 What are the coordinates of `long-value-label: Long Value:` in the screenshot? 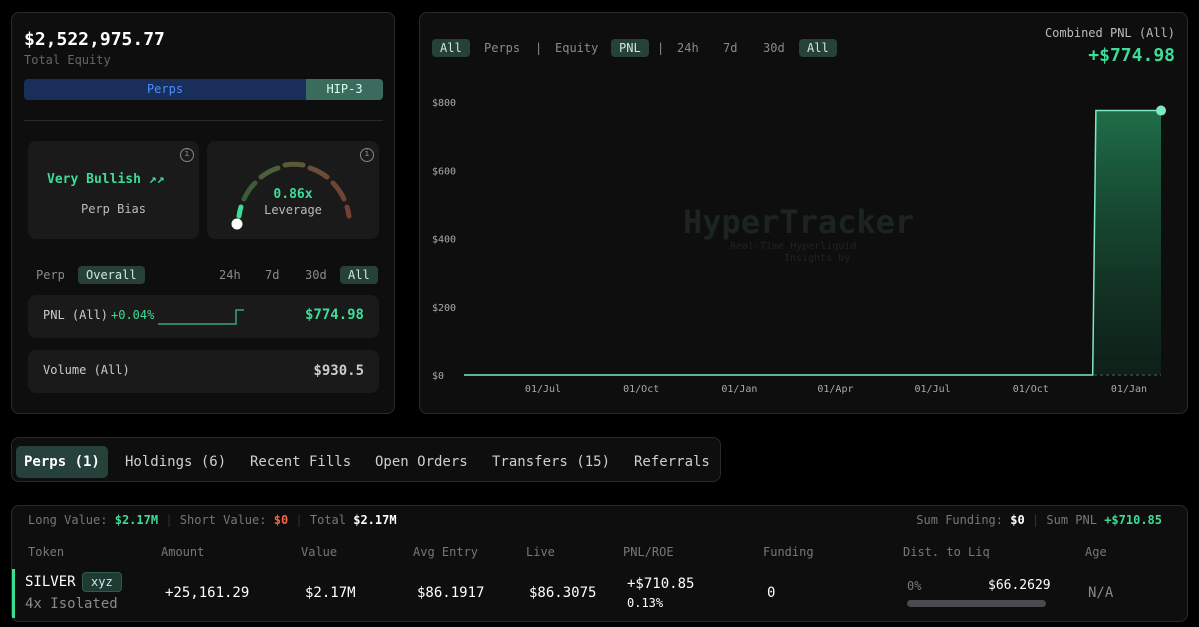 It's located at (68, 520).